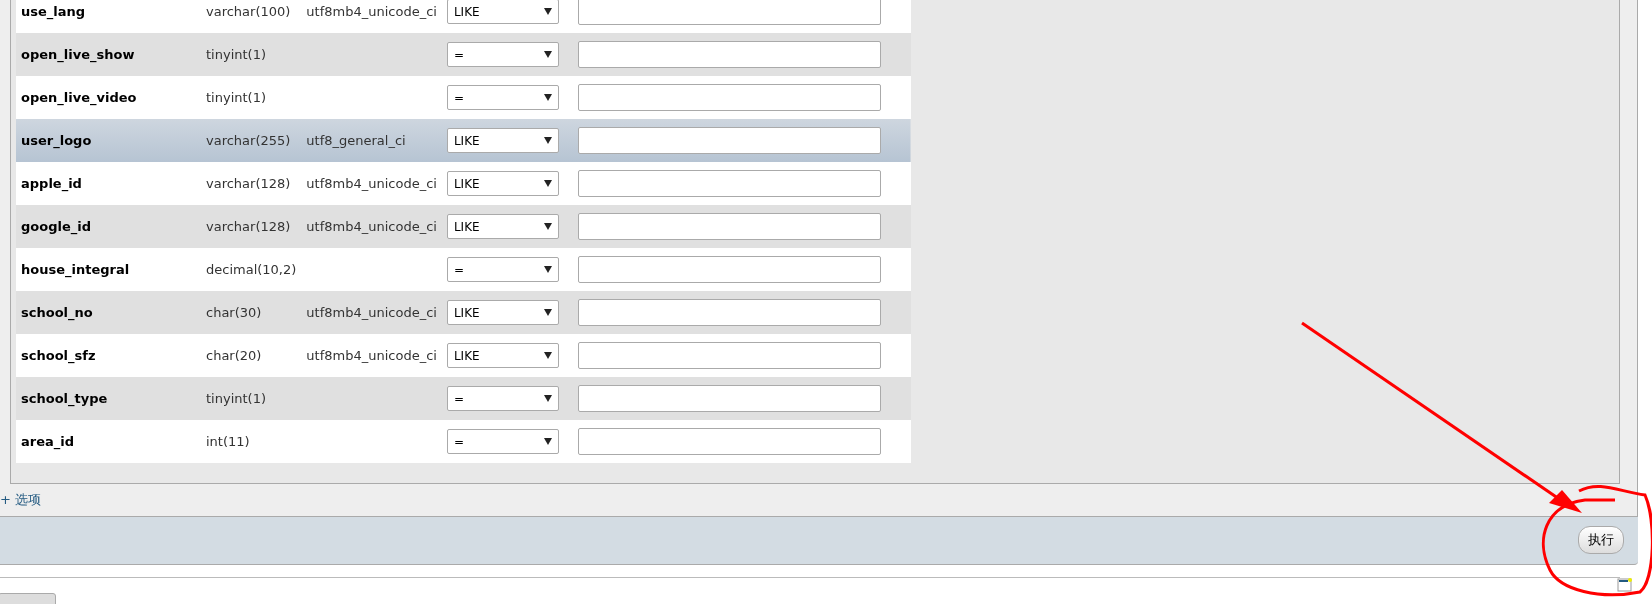 The width and height of the screenshot is (1652, 604). What do you see at coordinates (248, 140) in the screenshot?
I see `column-type: varchar(255)` at bounding box center [248, 140].